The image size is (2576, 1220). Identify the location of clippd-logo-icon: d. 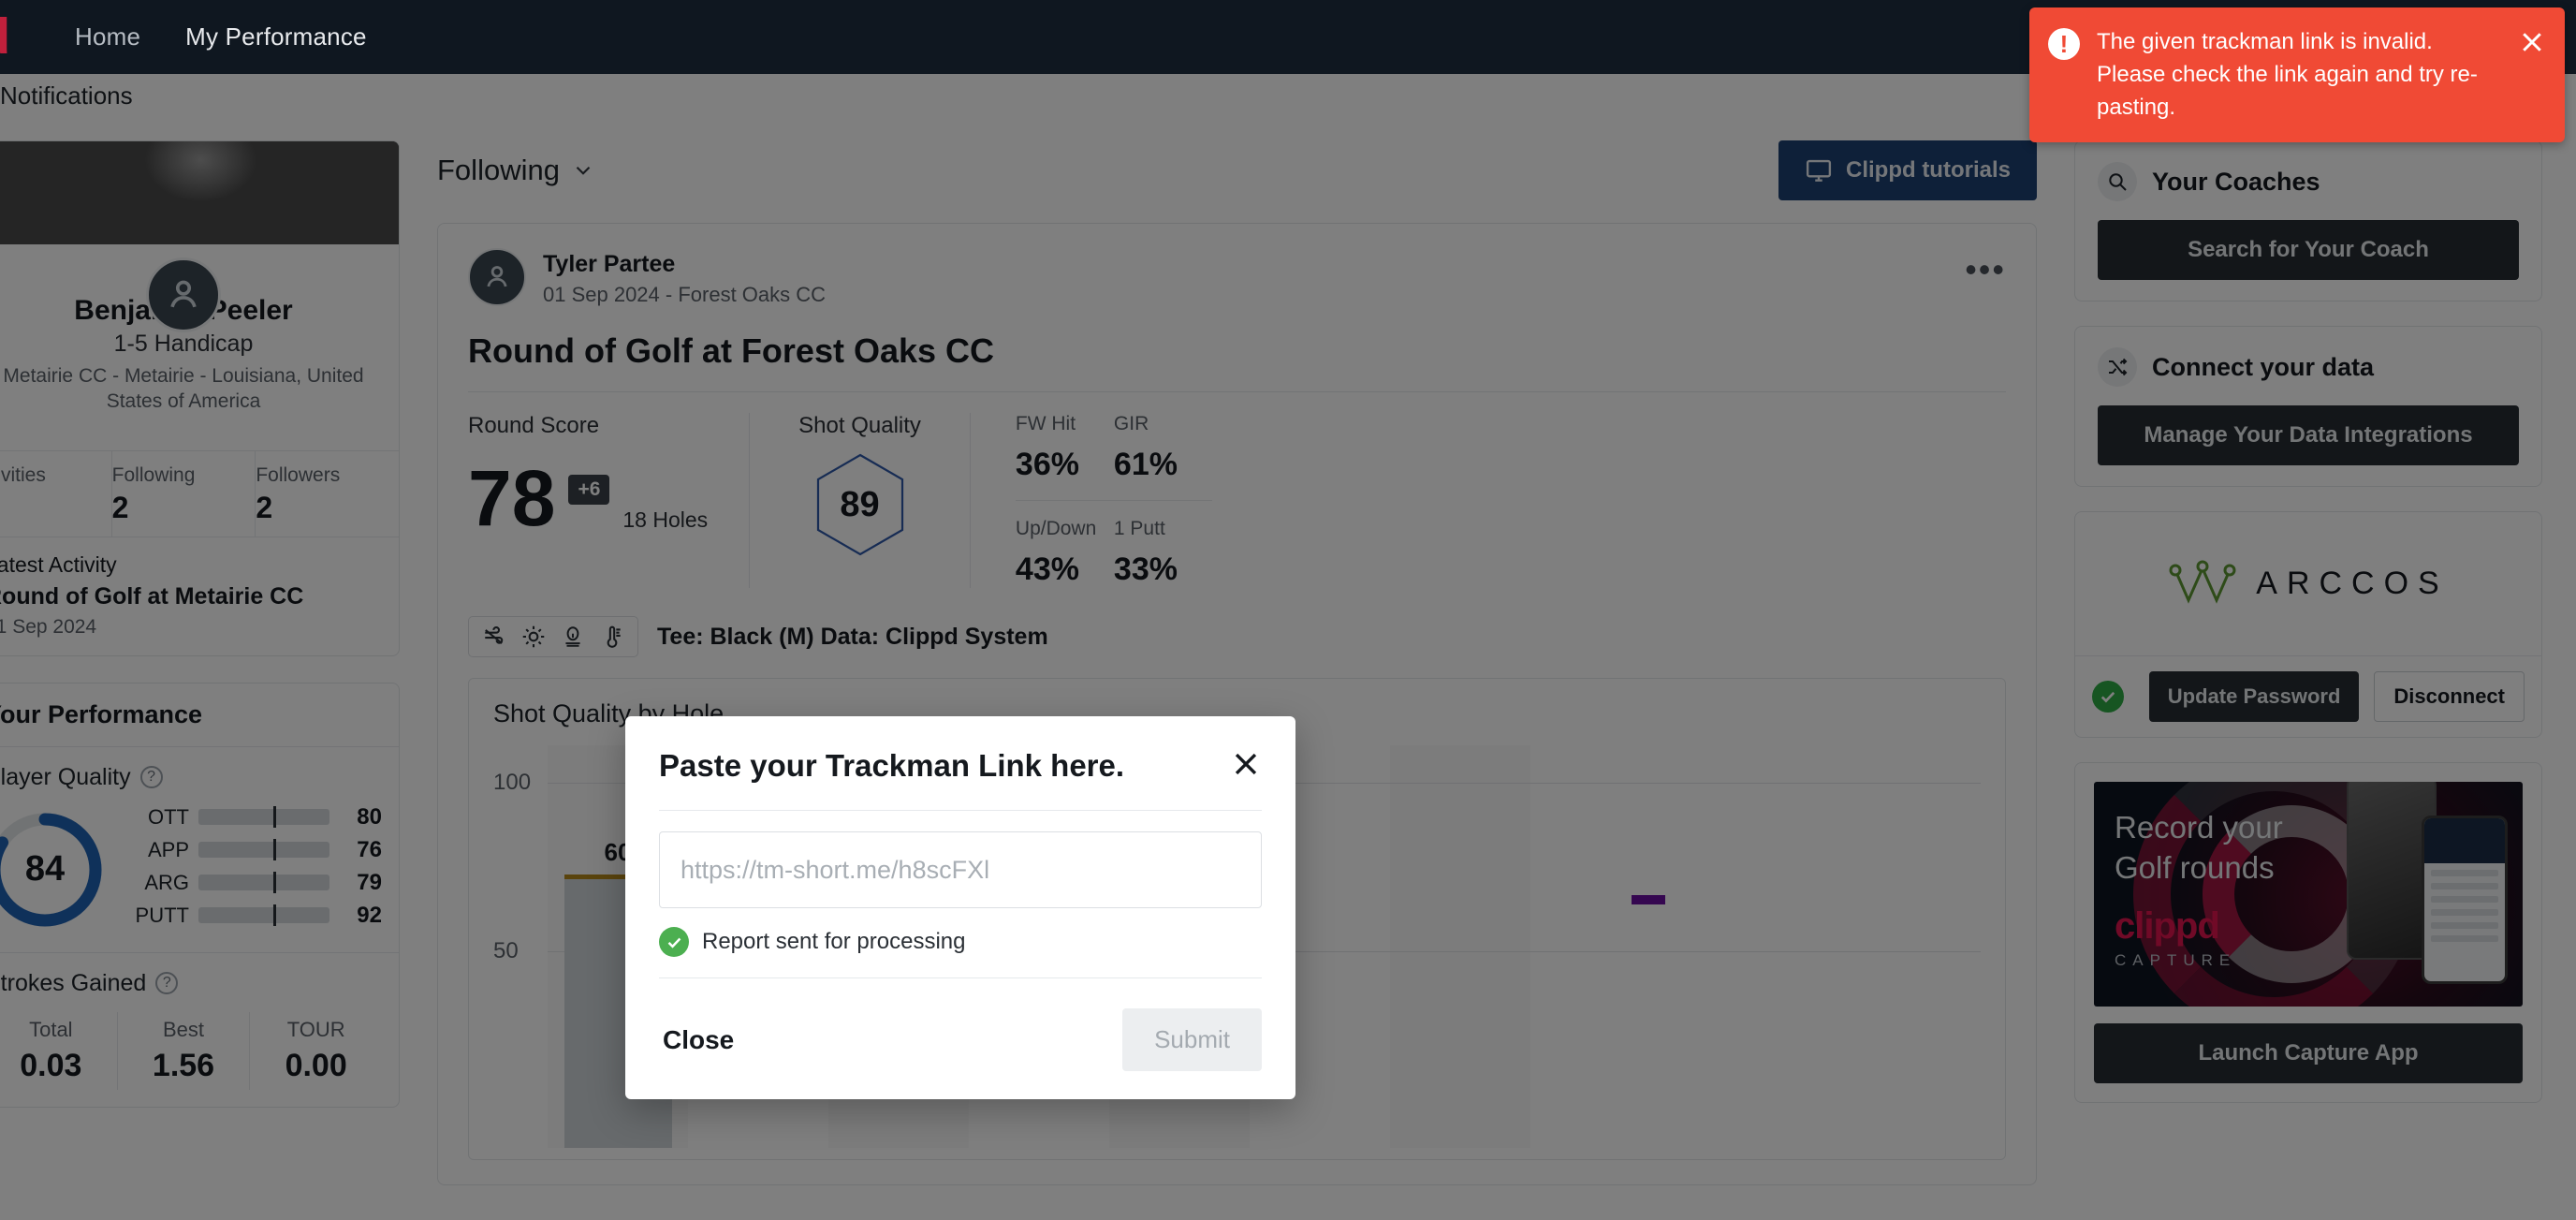
(10, 36).